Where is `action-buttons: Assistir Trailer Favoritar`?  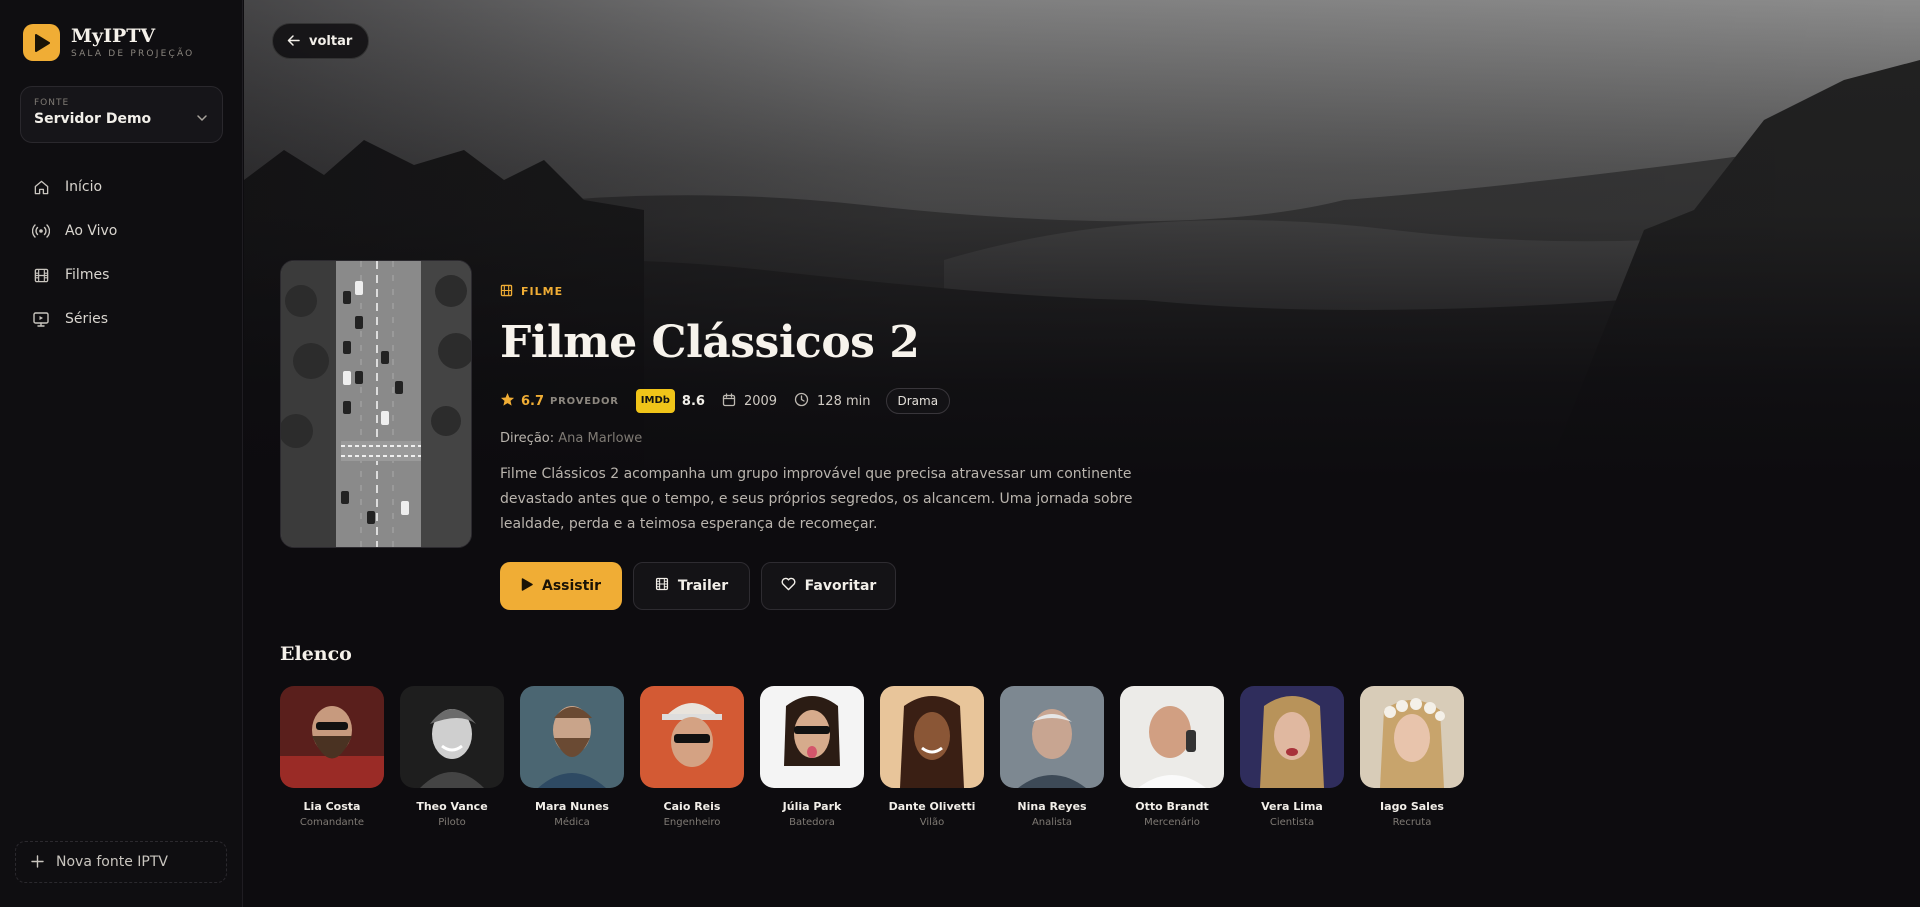 action-buttons: Assistir Trailer Favoritar is located at coordinates (850, 586).